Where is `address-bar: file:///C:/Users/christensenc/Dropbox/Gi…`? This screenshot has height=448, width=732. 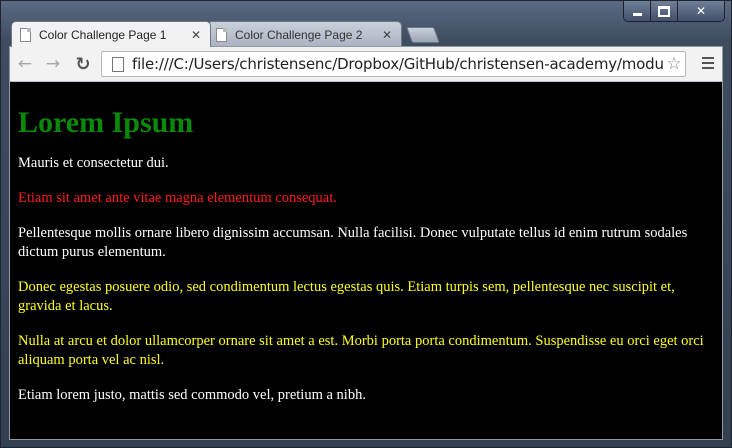
address-bar: file:///C:/Users/christensenc/Dropbox/Gi… is located at coordinates (393, 64).